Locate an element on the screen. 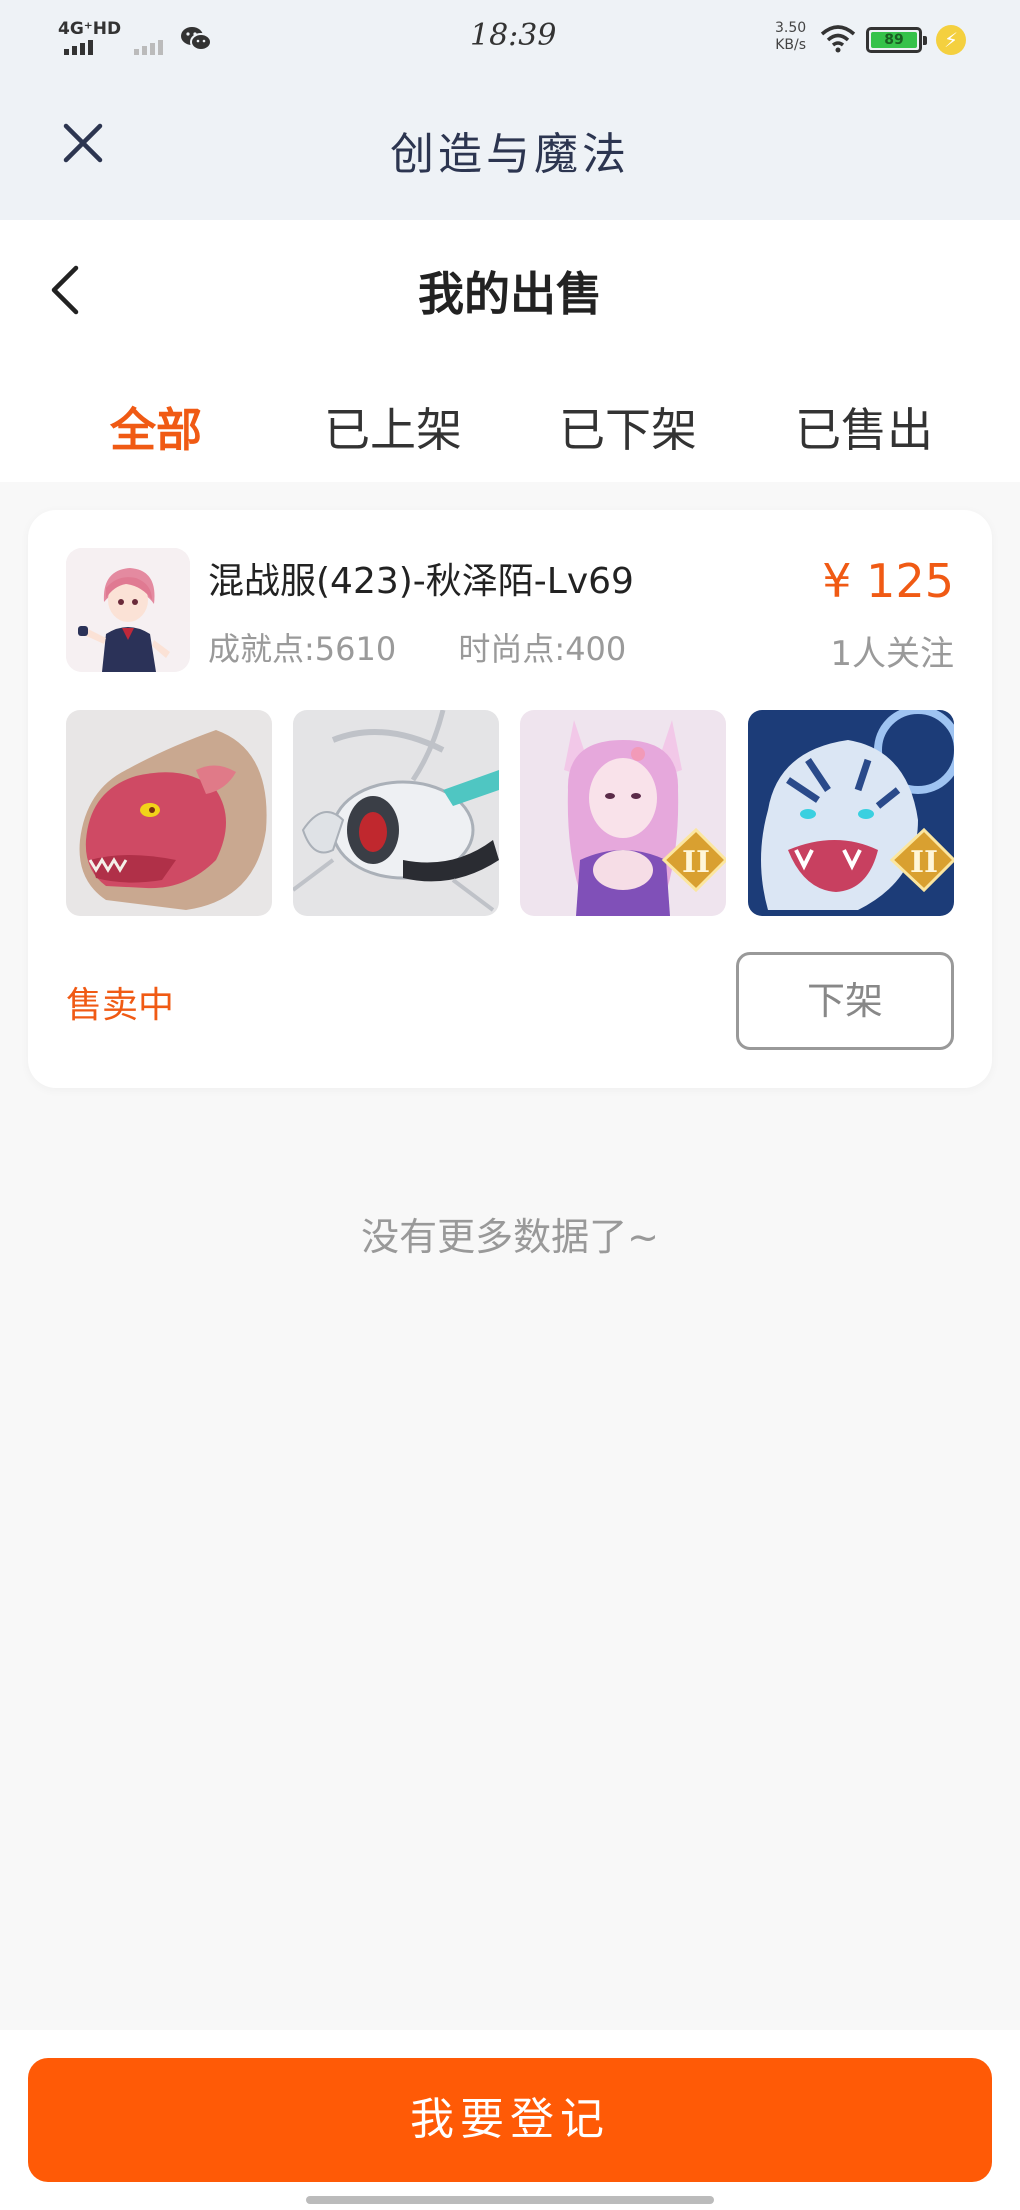 The image size is (1020, 2210). follower-count: 1人关注 is located at coordinates (892, 654).